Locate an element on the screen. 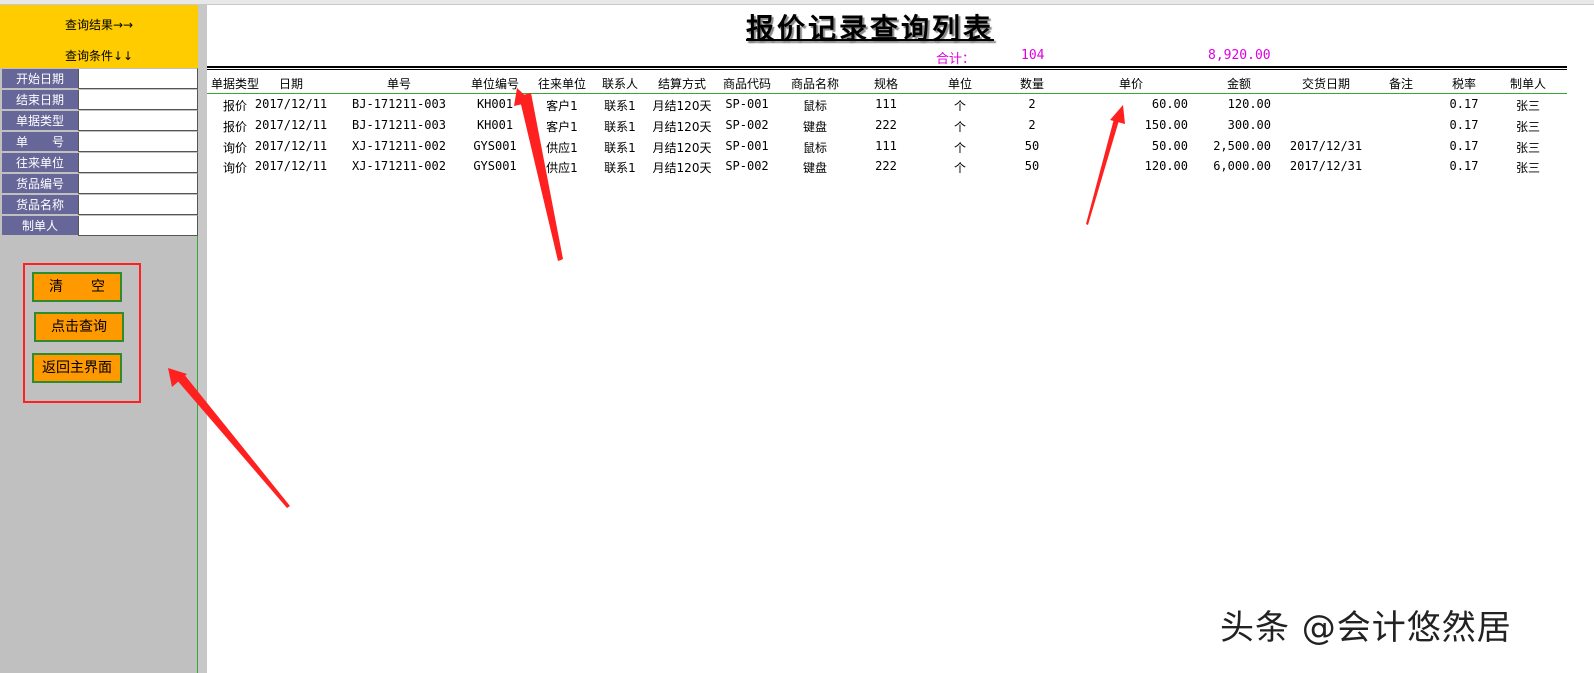 The height and width of the screenshot is (673, 1594). cell-amount: 2,500.00 is located at coordinates (1242, 146).